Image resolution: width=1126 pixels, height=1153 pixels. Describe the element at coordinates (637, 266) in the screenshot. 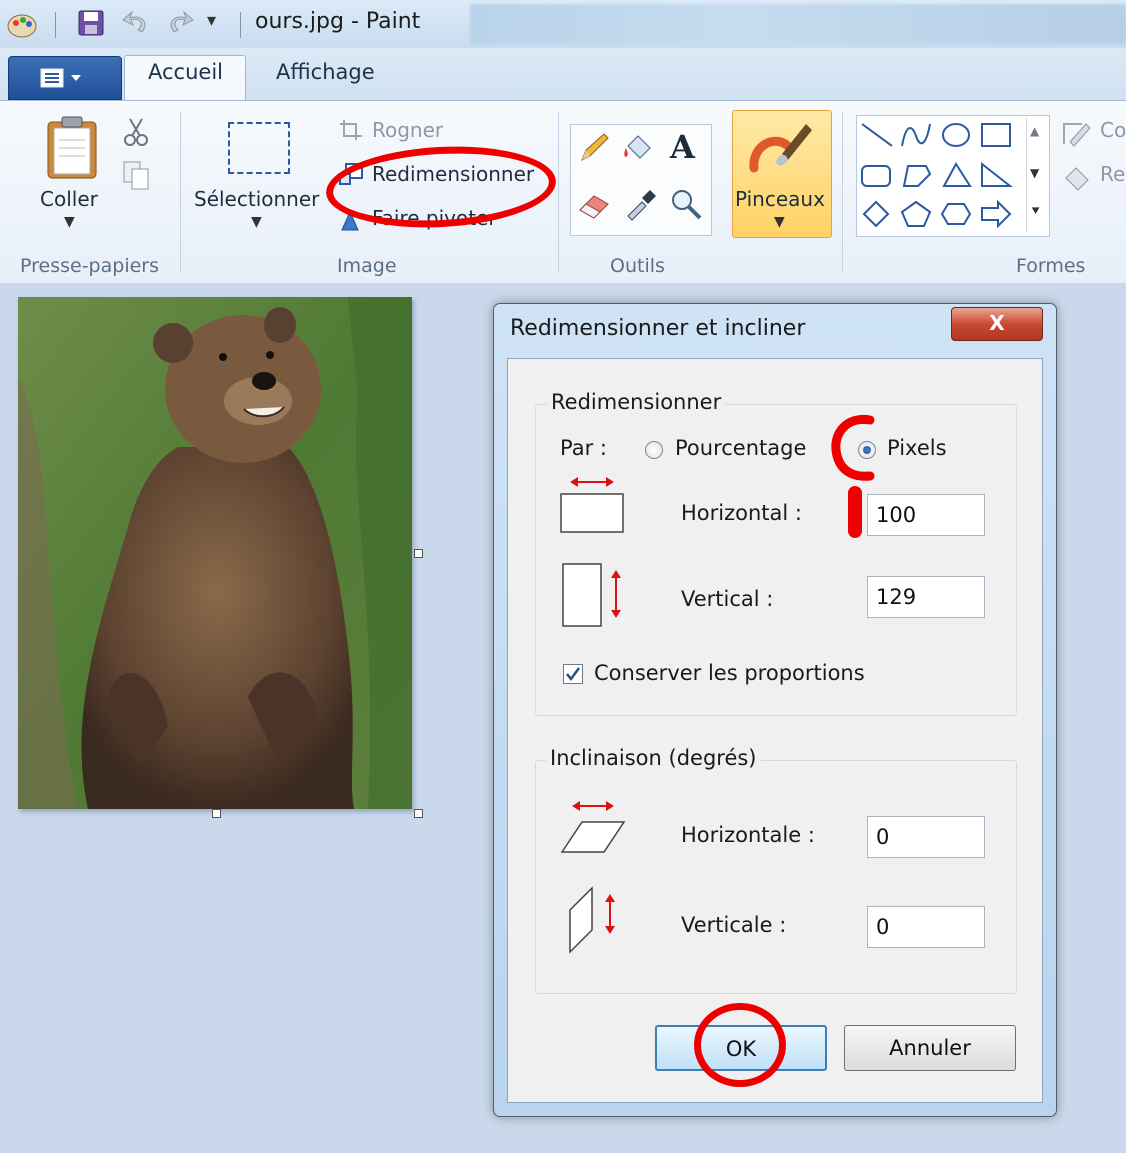

I see `group-label-tools: Outils` at that location.